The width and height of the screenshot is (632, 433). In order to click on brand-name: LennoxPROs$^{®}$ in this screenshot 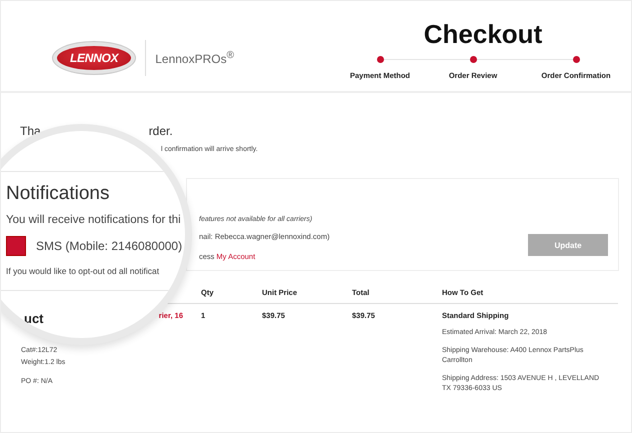, I will do `click(194, 58)`.